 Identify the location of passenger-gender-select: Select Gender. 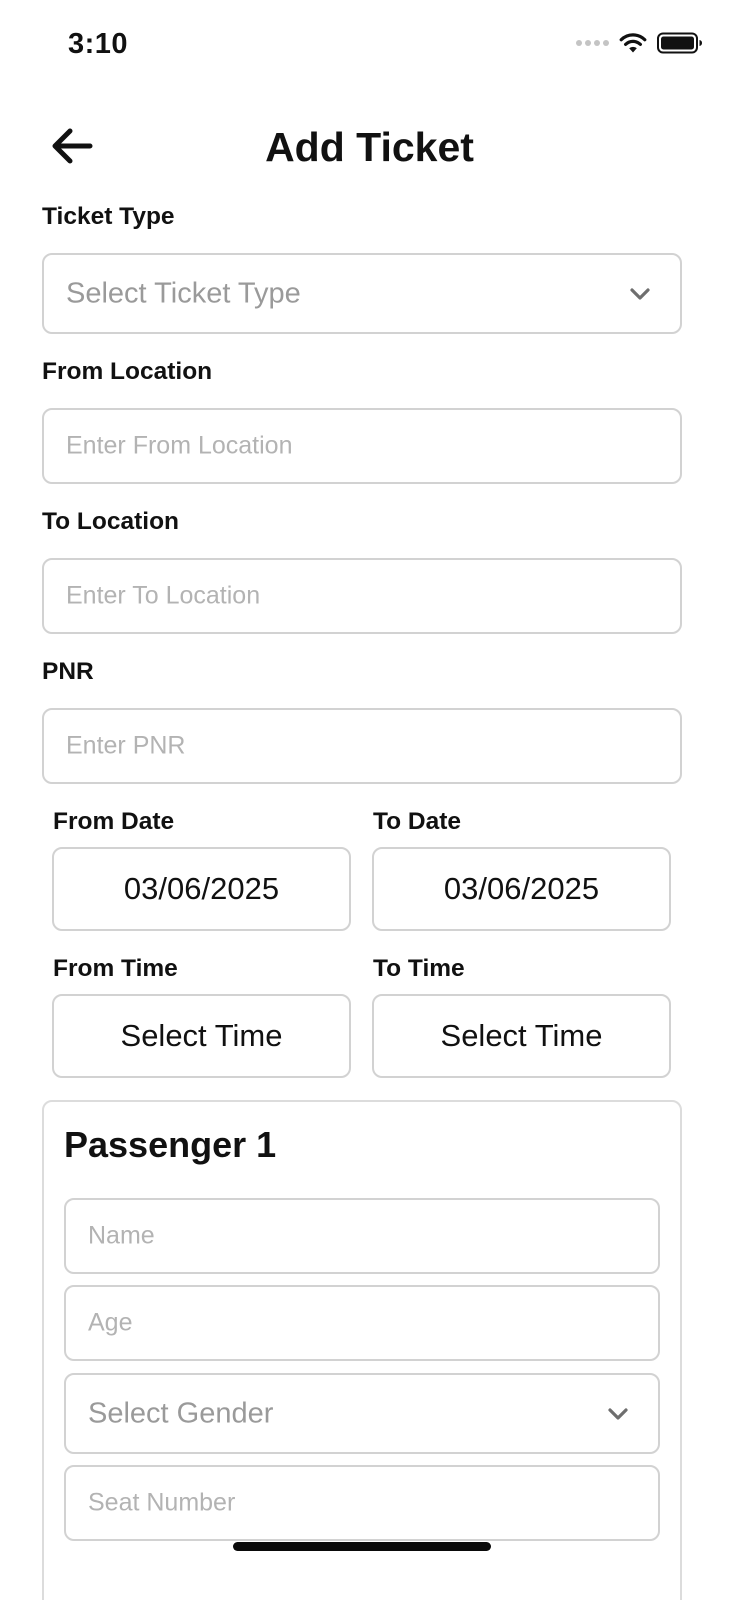
(362, 1413).